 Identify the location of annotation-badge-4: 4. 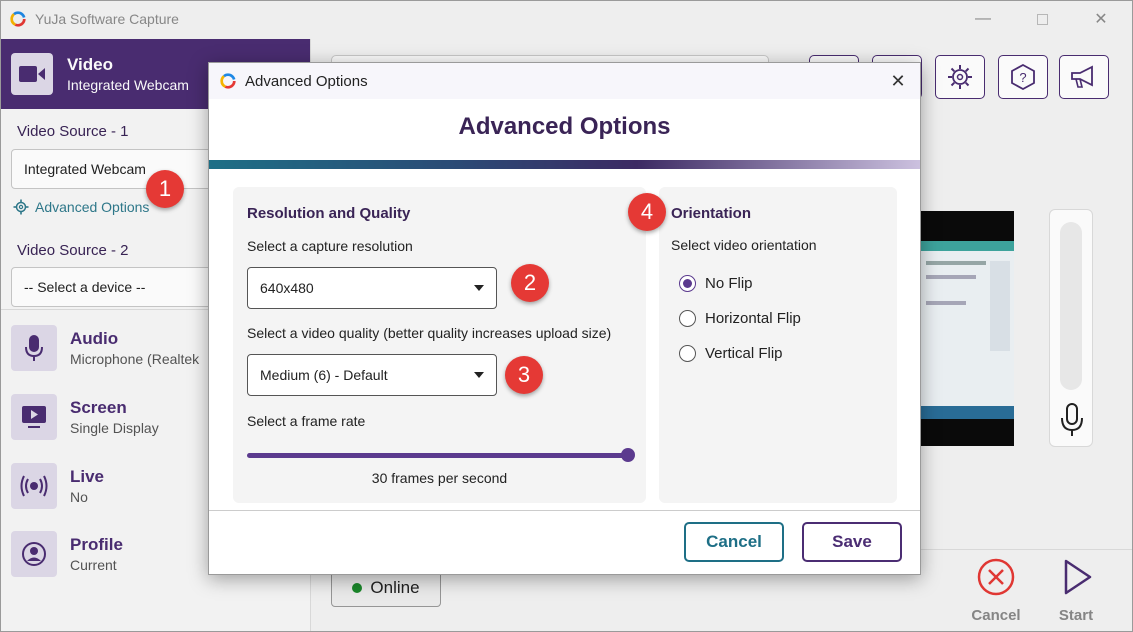
(647, 212).